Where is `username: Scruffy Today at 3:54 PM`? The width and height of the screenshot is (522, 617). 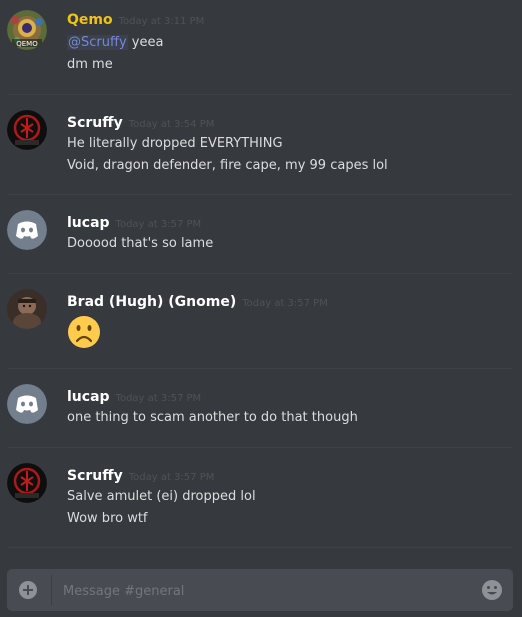
username: Scruffy Today at 3:54 PM is located at coordinates (140, 124).